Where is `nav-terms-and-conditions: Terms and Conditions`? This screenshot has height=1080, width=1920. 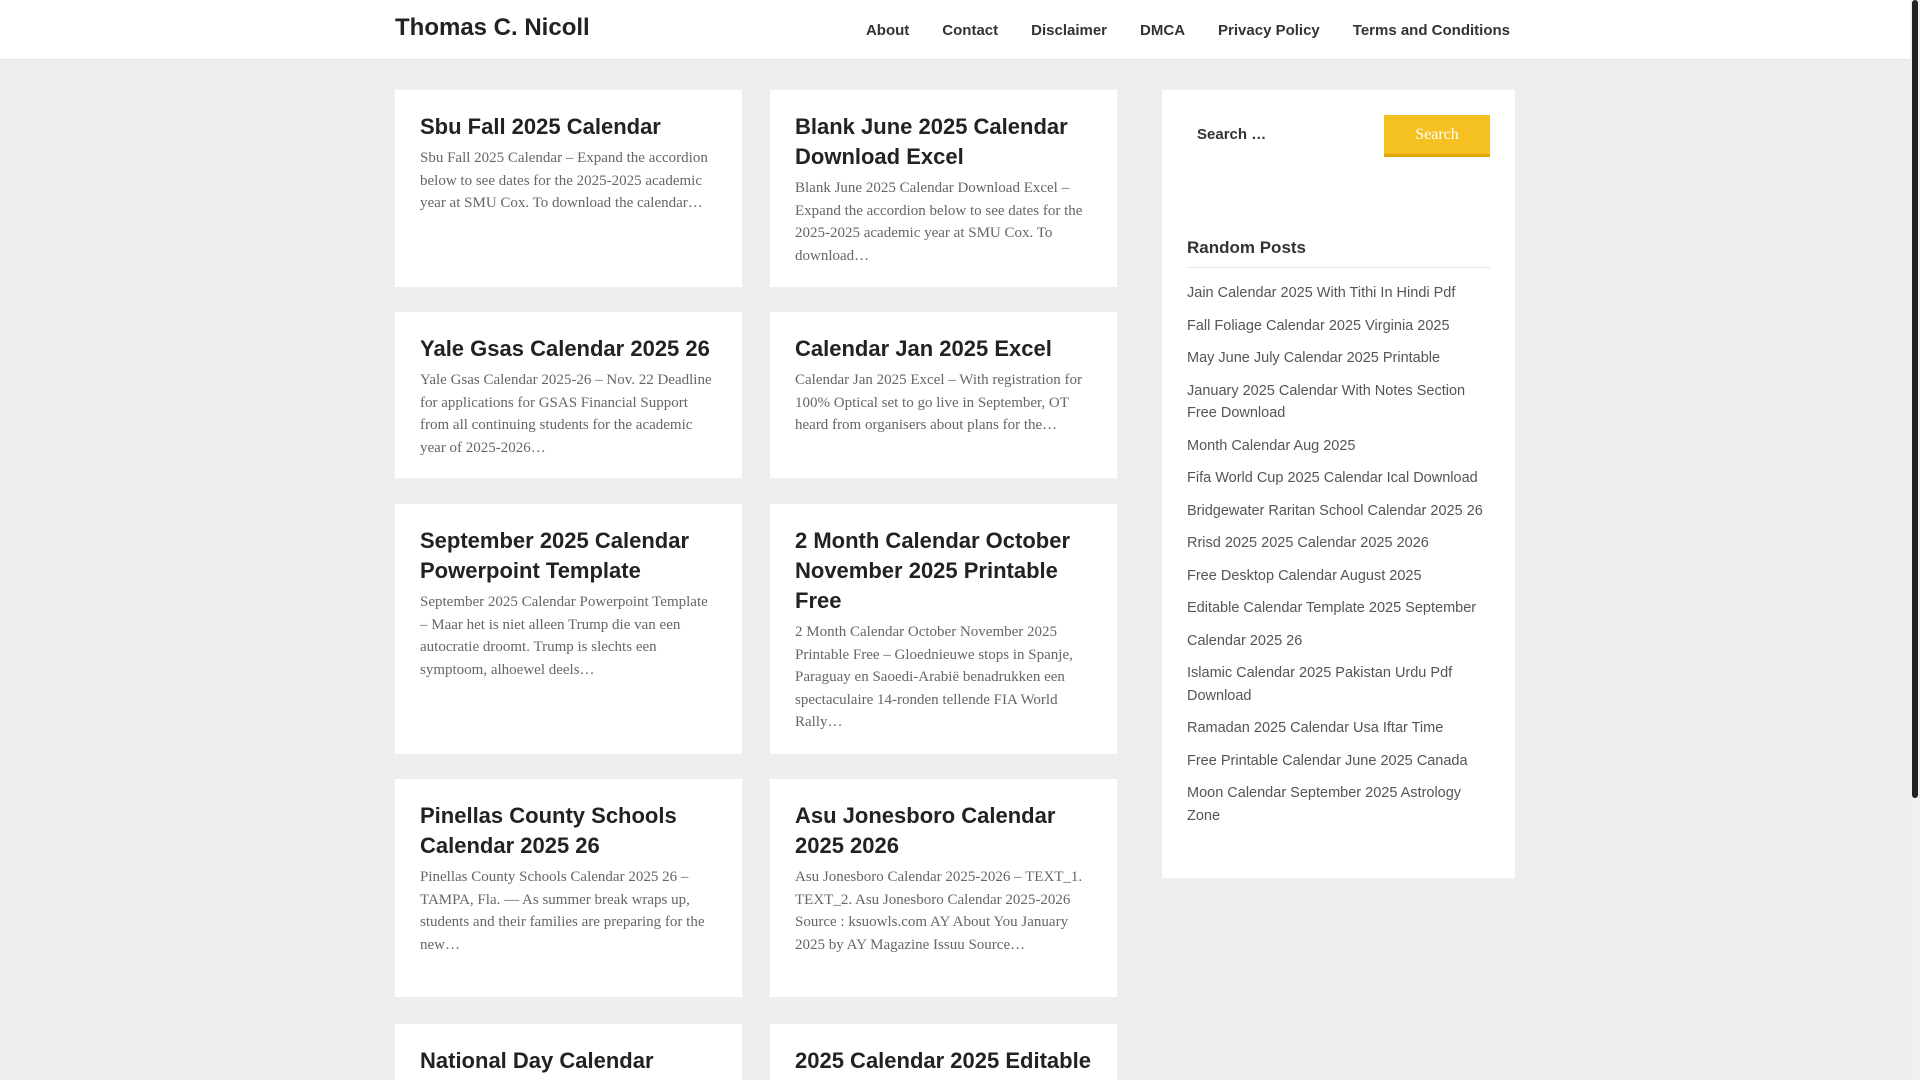 nav-terms-and-conditions: Terms and Conditions is located at coordinates (1431, 30).